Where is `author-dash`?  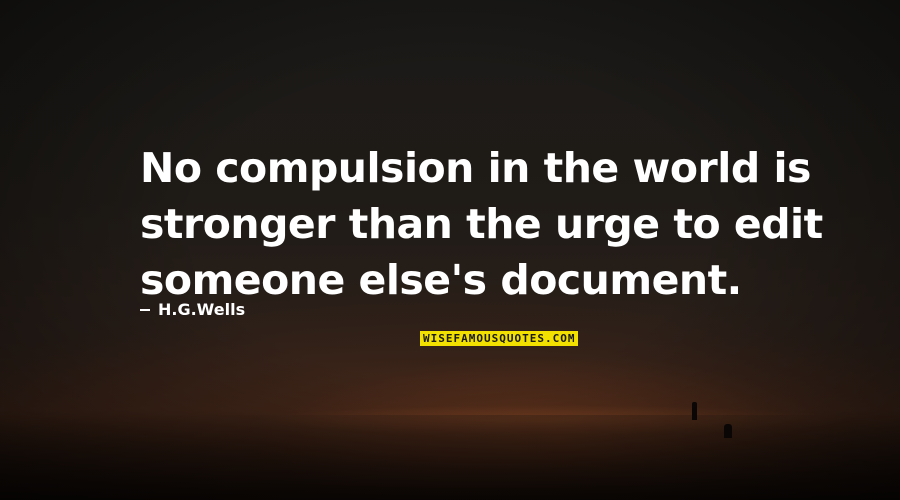
author-dash is located at coordinates (145, 309).